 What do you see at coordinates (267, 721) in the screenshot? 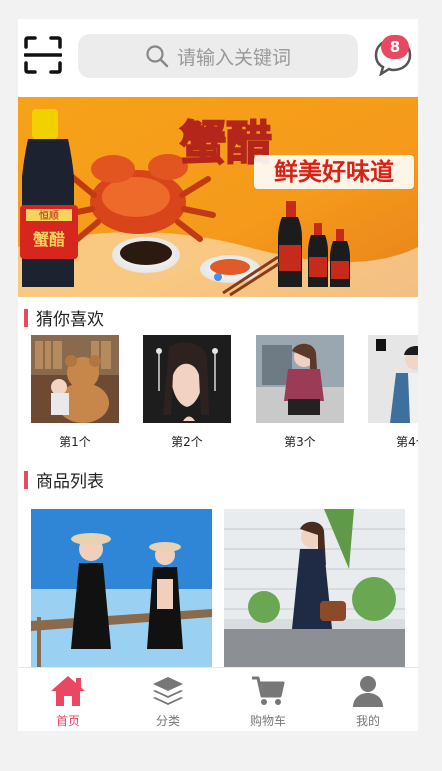
I see `tab-label: 购物车` at bounding box center [267, 721].